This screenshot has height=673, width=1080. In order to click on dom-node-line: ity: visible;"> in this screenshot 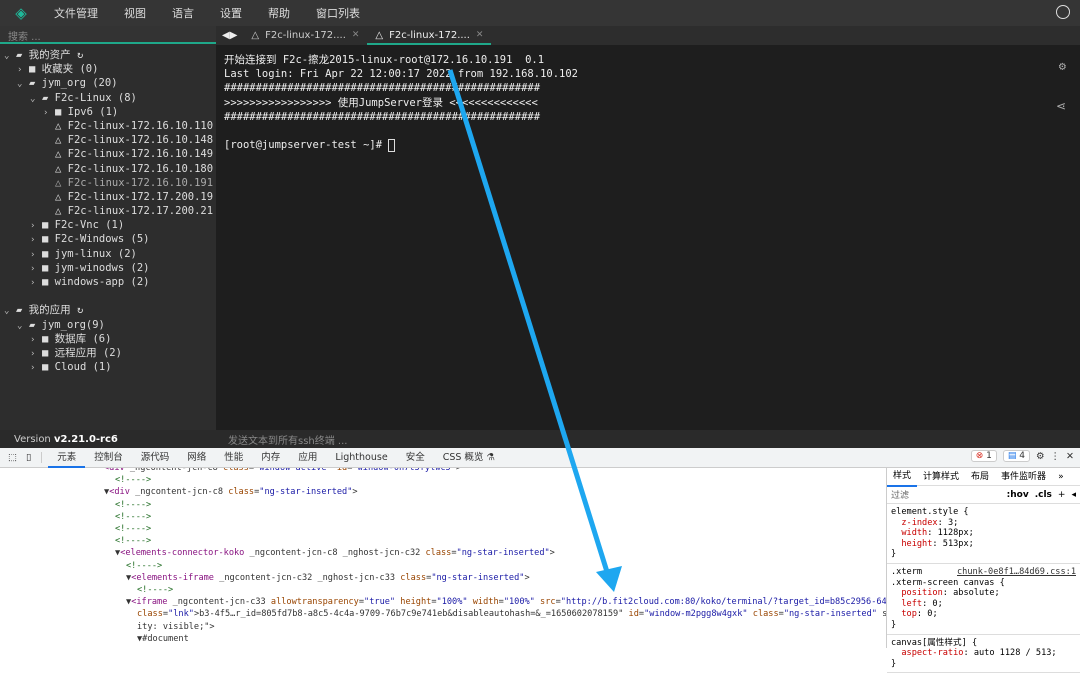, I will do `click(443, 627)`.